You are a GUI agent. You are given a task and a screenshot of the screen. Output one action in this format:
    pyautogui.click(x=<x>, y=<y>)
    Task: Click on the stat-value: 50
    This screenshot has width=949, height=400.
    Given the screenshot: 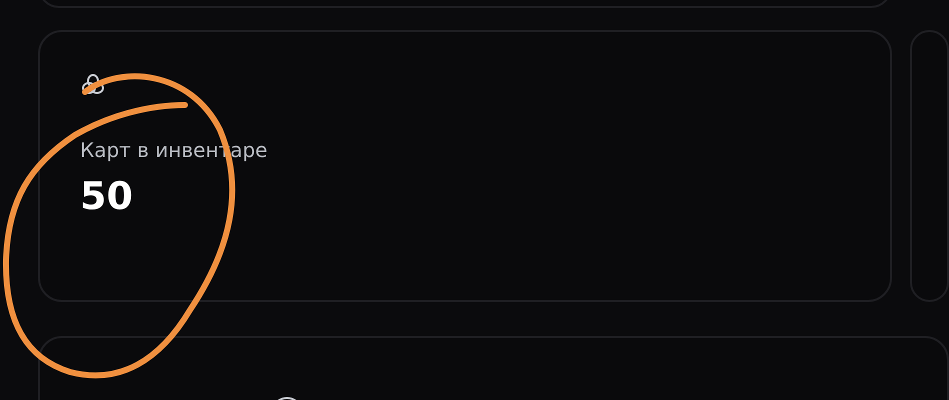 What is the action you would take?
    pyautogui.click(x=107, y=197)
    